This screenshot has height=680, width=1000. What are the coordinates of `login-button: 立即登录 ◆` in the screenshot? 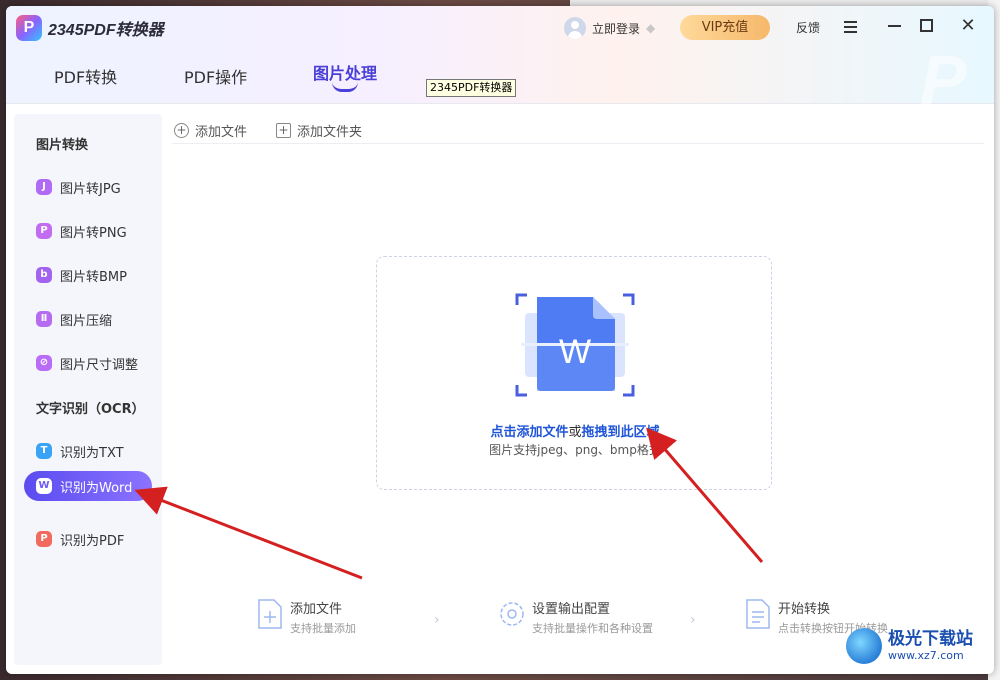 It's located at (609, 28).